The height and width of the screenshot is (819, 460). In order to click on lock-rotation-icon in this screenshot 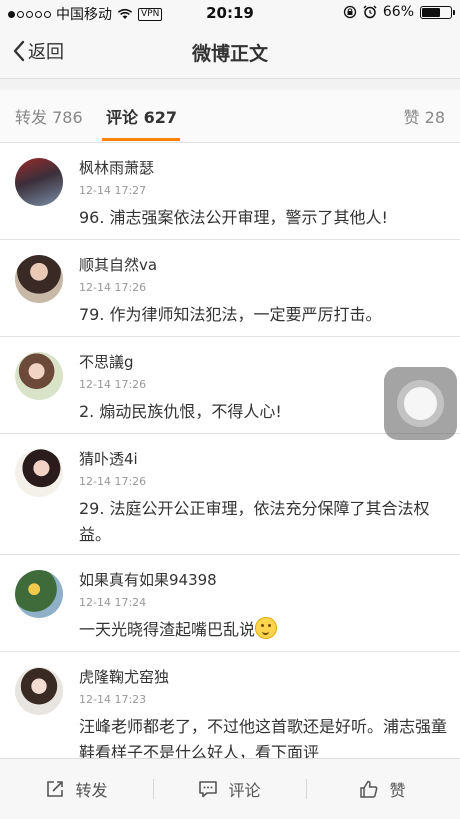, I will do `click(350, 12)`.